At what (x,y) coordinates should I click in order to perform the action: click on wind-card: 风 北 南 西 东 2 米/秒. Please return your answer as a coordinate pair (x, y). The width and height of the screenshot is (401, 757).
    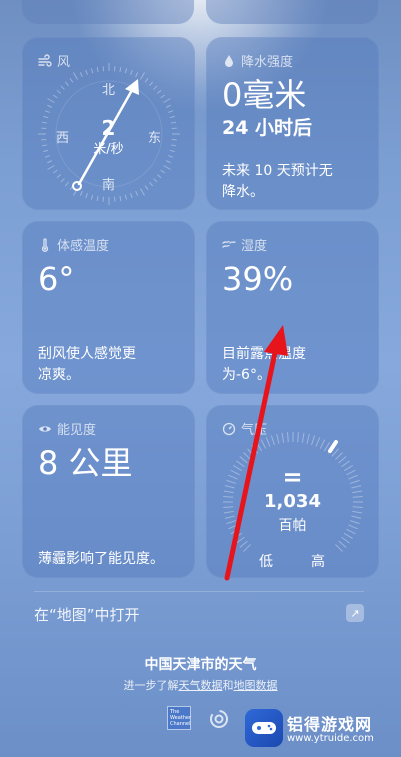
    Looking at the image, I should click on (108, 123).